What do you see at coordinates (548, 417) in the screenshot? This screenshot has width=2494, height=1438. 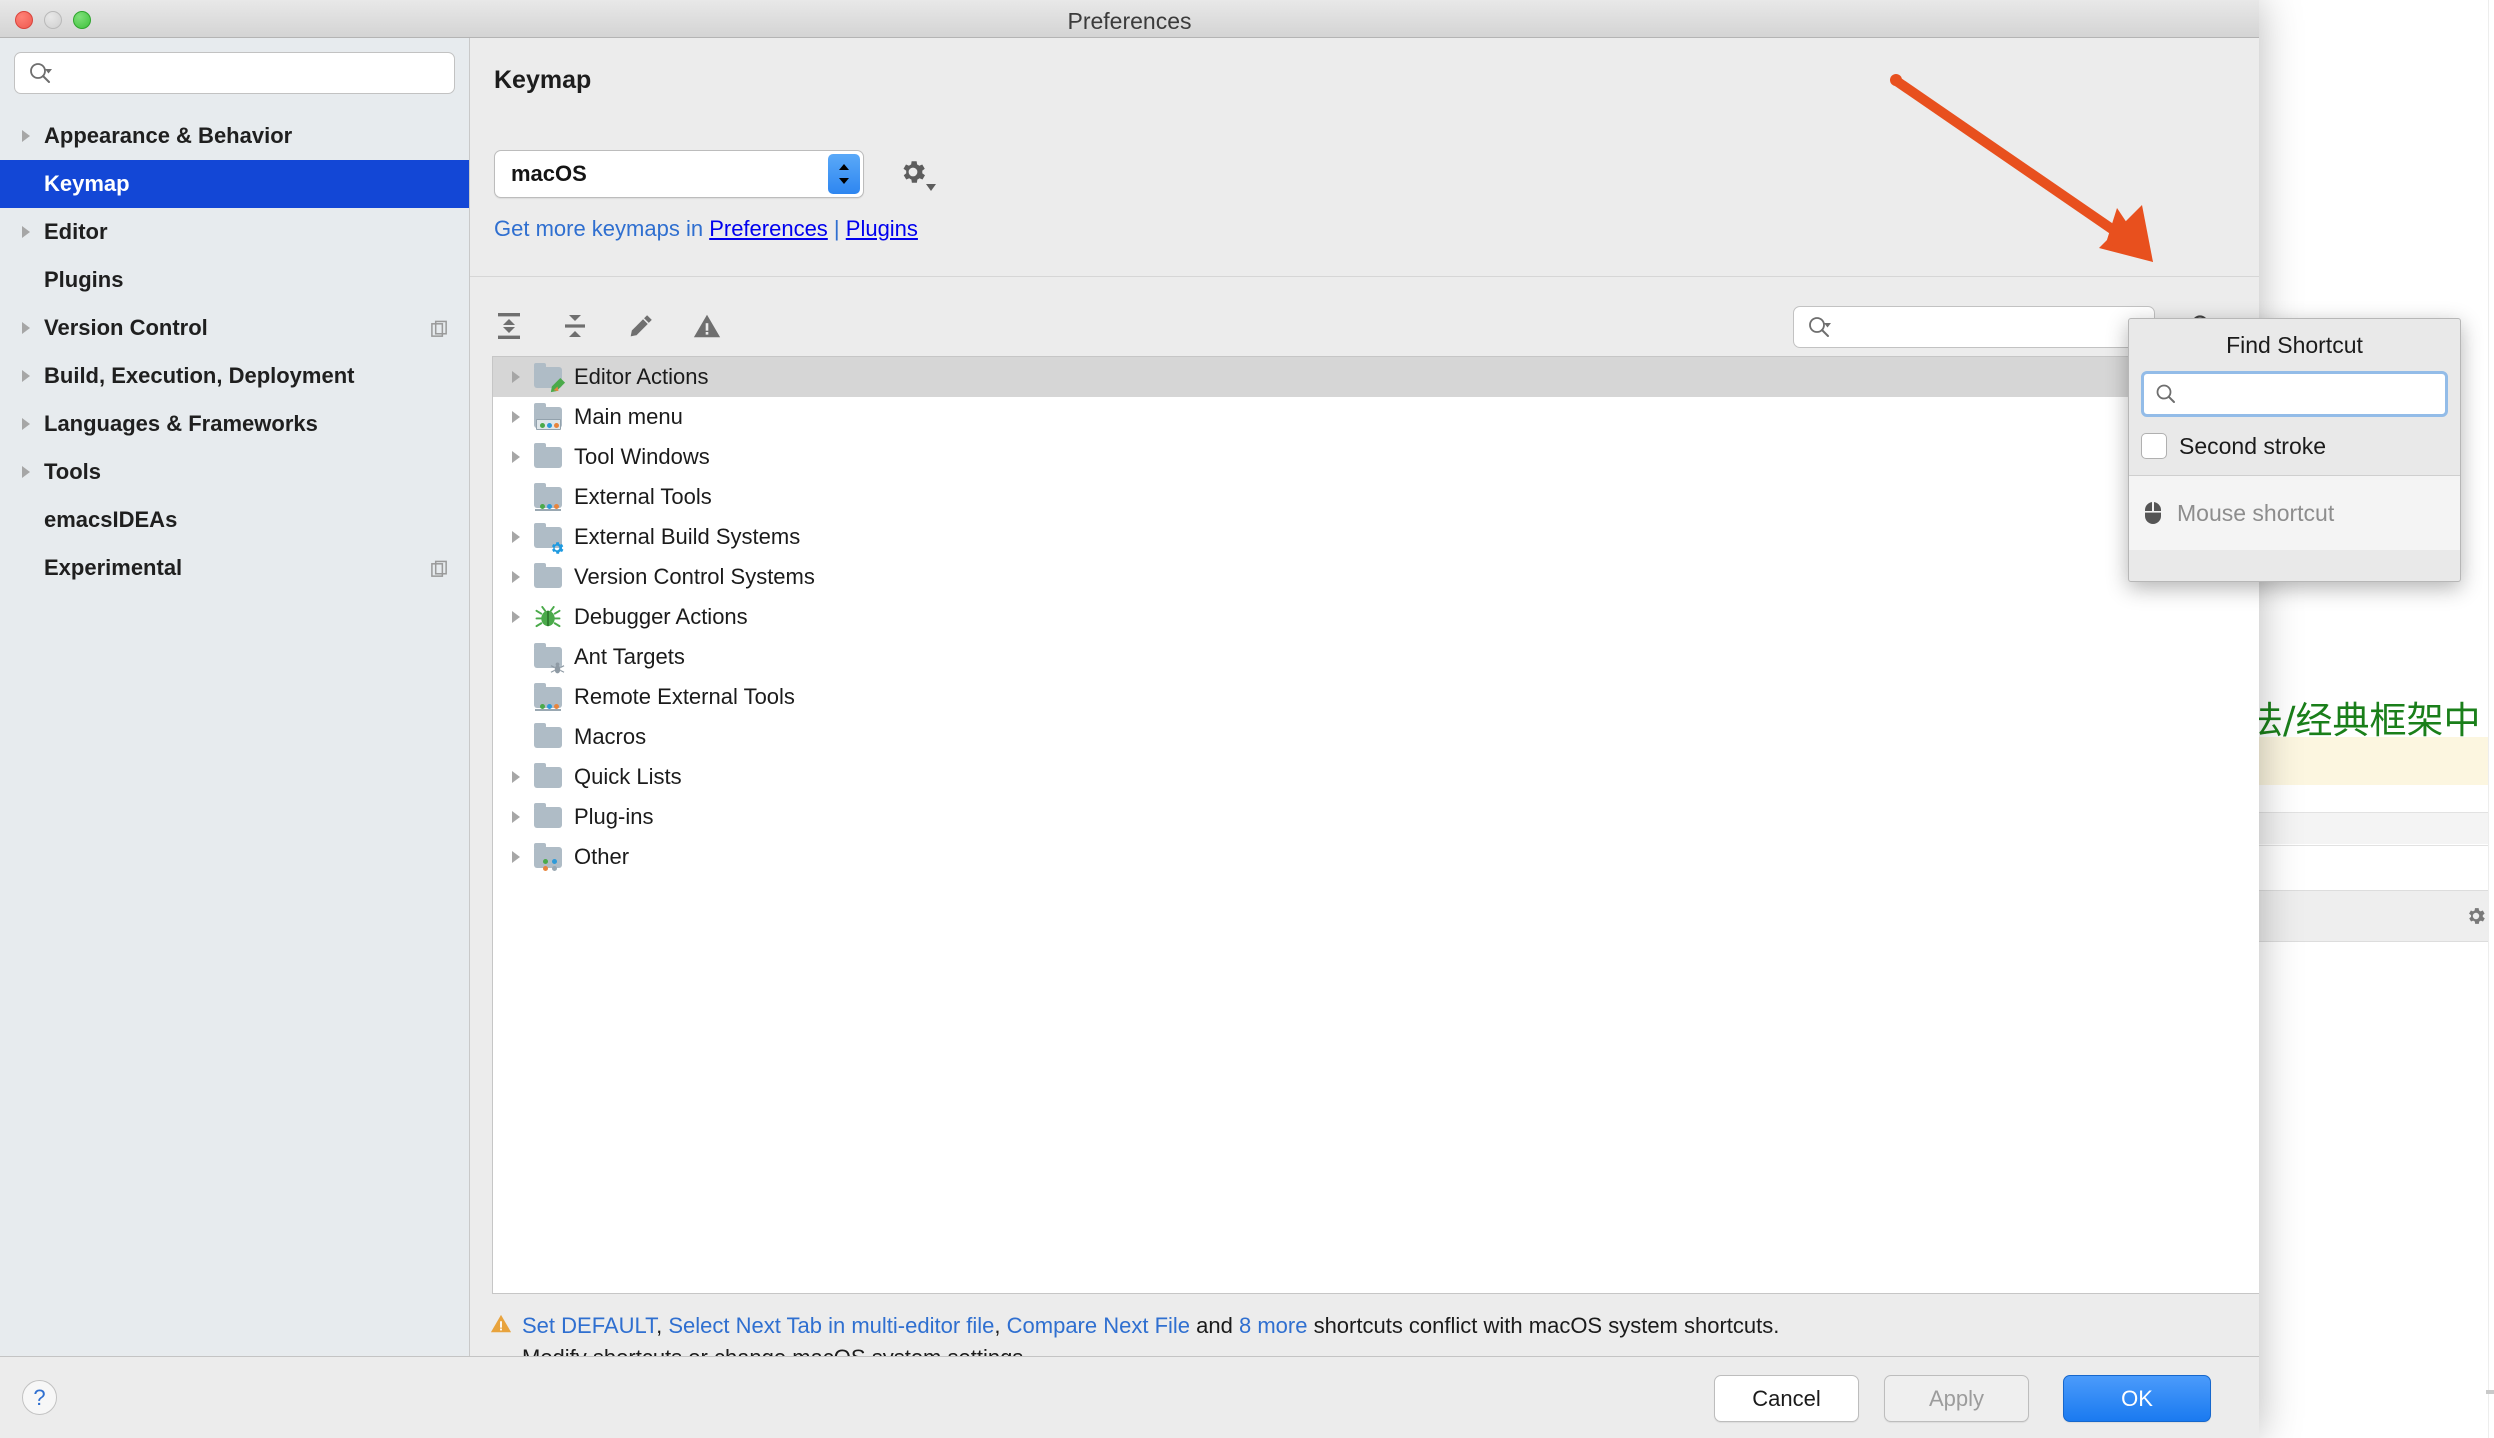 I see `folder-main-menu-icon` at bounding box center [548, 417].